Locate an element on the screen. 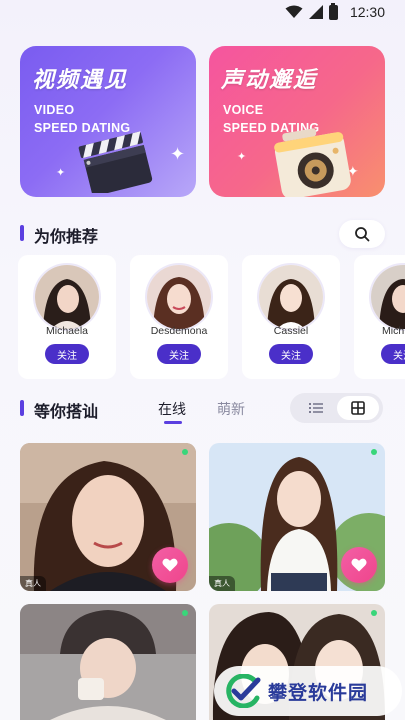 This screenshot has width=405, height=720. wifi-icon is located at coordinates (294, 11).